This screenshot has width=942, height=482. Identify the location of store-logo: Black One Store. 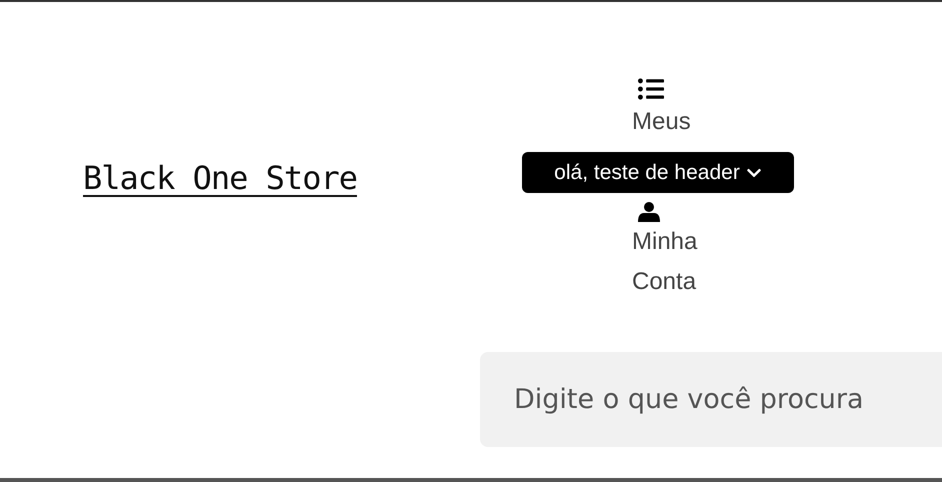
(220, 178).